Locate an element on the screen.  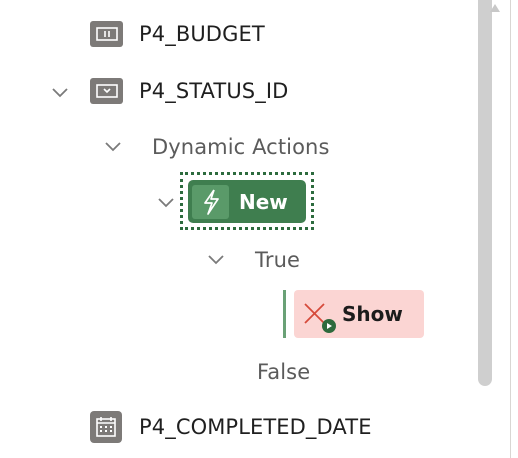
tree-node-label: P4_COMPLETED_DATE is located at coordinates (255, 427).